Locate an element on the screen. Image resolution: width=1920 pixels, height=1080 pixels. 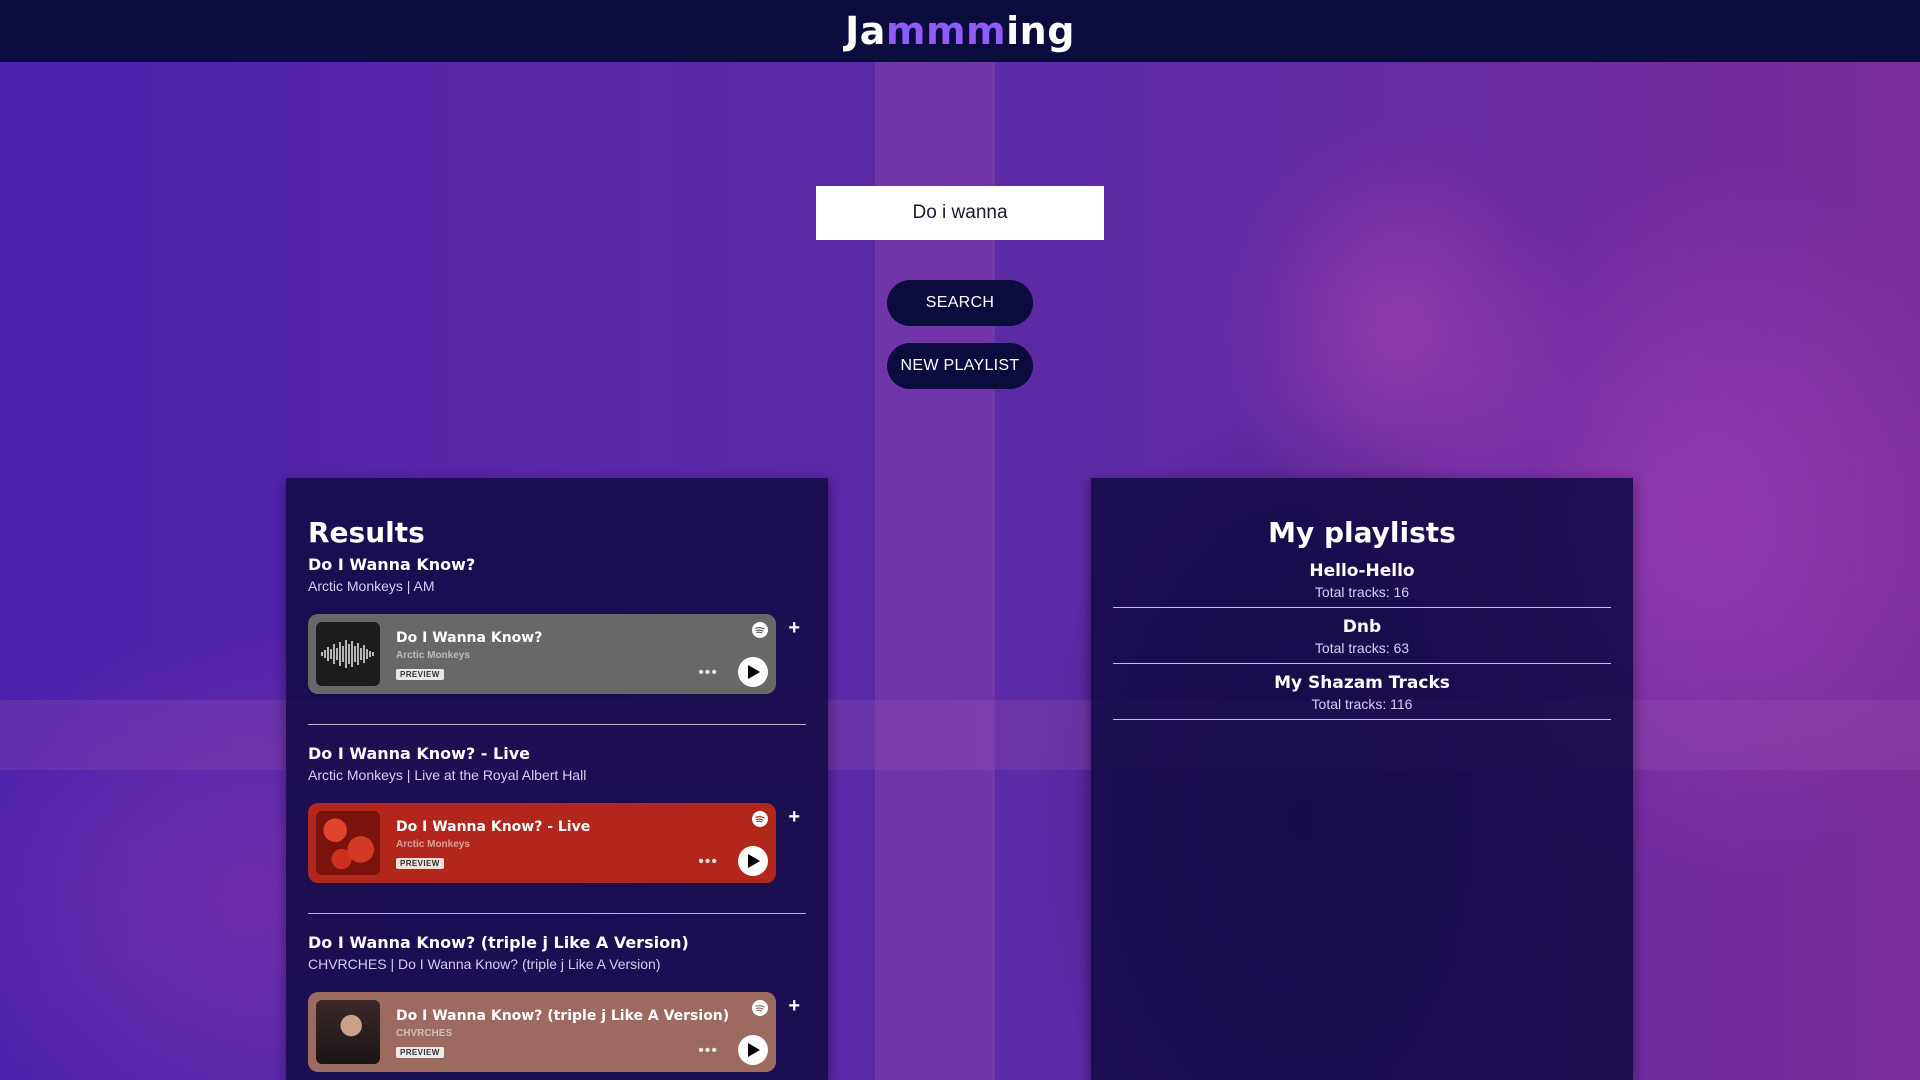
track-meta: Arctic Monkeys | AM is located at coordinates (371, 586).